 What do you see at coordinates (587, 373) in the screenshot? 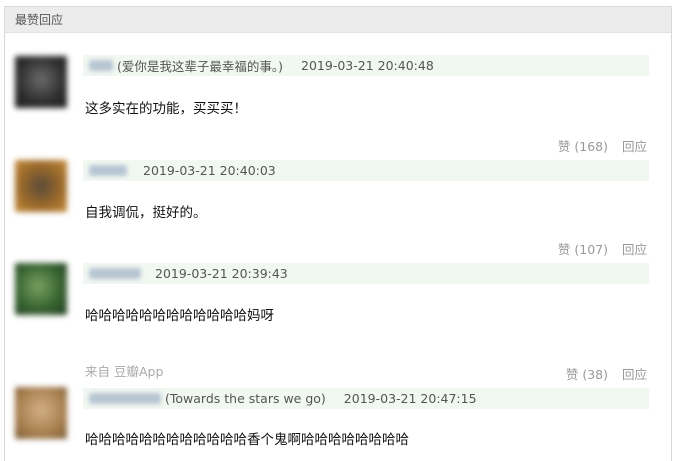
I see `like-button: 赞 (38)` at bounding box center [587, 373].